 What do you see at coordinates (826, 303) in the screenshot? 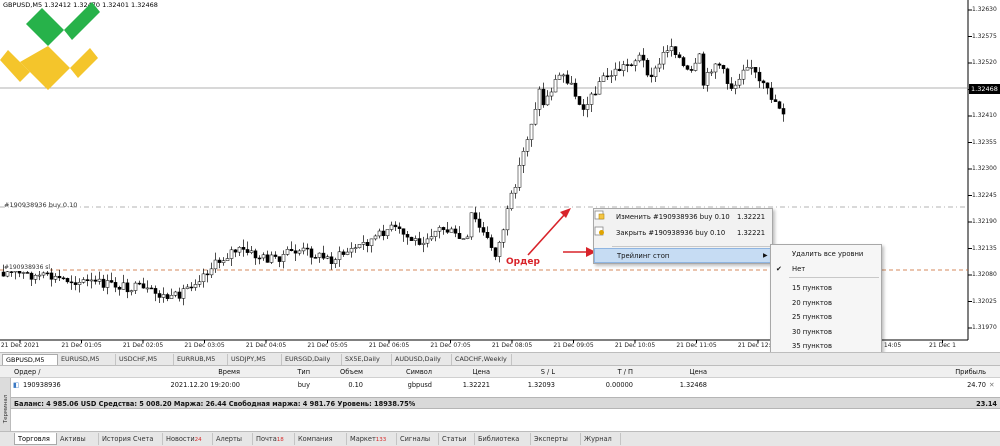
I see `submenu-item: 20 пунктов` at bounding box center [826, 303].